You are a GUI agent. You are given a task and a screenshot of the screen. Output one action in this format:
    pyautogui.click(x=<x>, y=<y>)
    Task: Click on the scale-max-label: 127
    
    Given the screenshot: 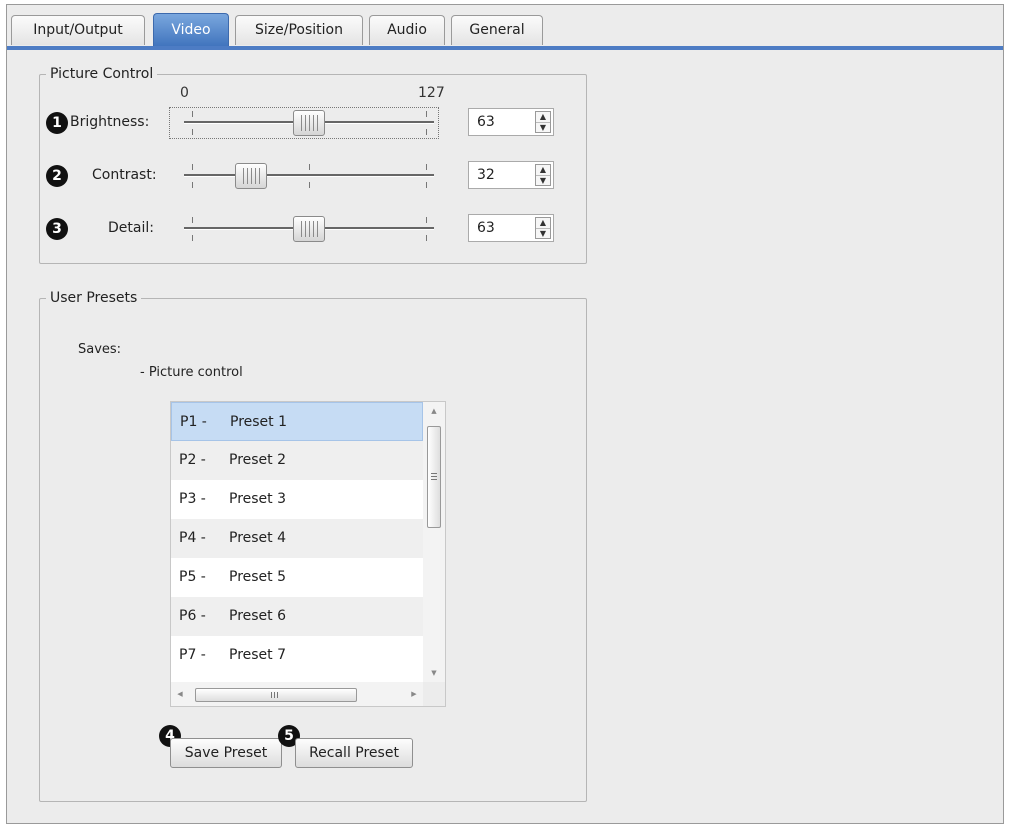 What is the action you would take?
    pyautogui.click(x=431, y=93)
    